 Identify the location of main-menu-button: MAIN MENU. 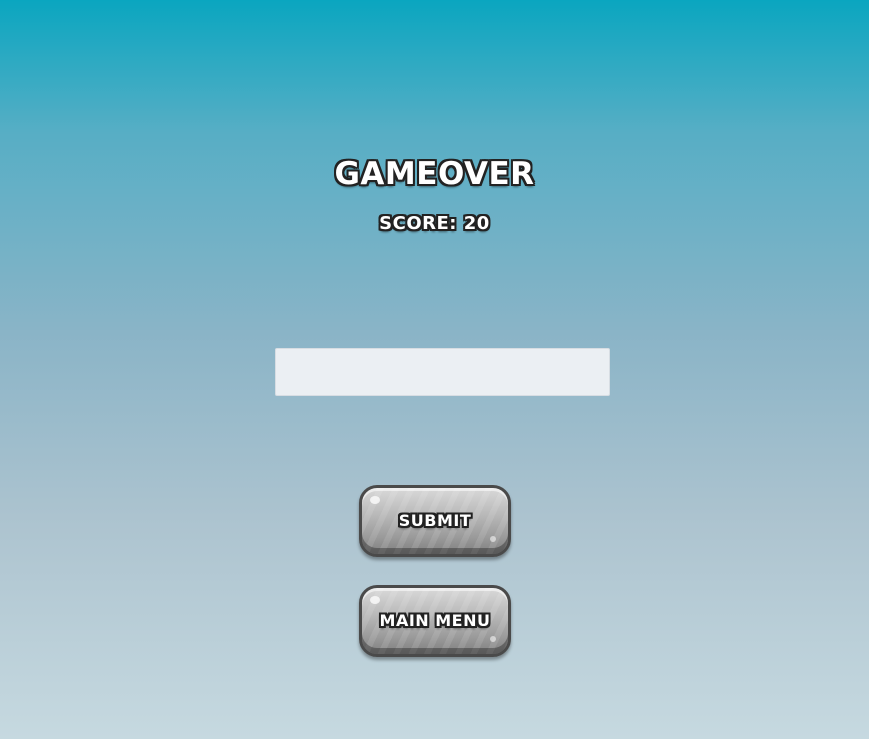
(435, 621).